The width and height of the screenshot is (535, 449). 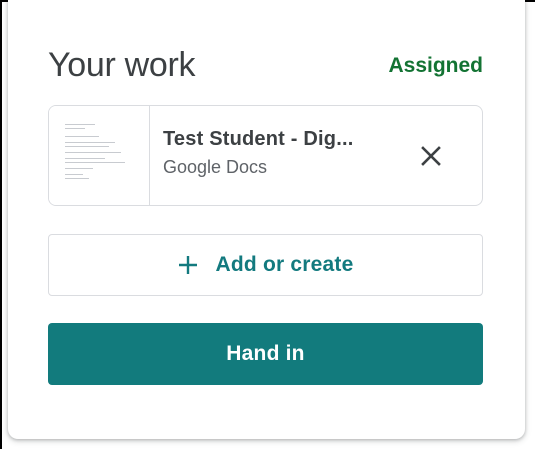 I want to click on hand-in-label: Hand in, so click(x=265, y=353).